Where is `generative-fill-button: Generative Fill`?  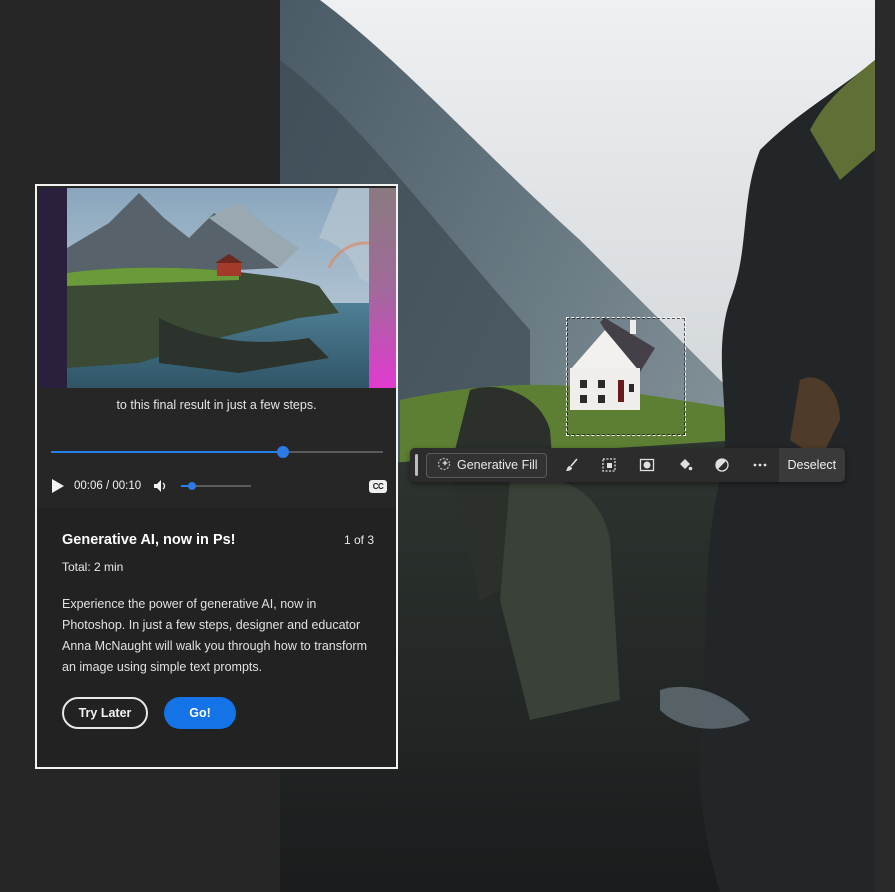 generative-fill-button: Generative Fill is located at coordinates (486, 465).